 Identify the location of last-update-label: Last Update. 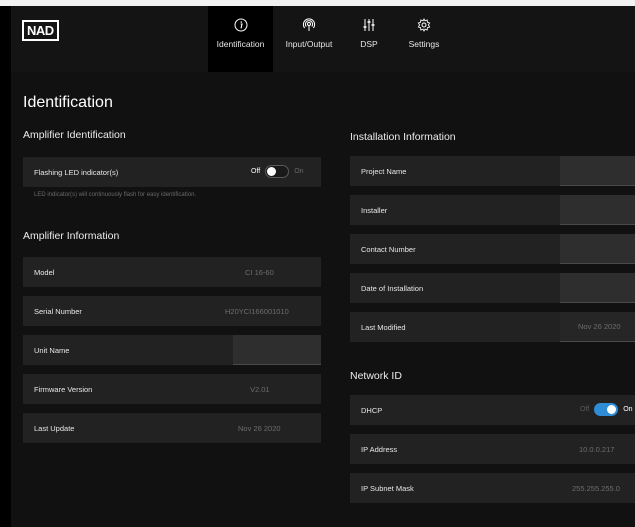
(54, 428).